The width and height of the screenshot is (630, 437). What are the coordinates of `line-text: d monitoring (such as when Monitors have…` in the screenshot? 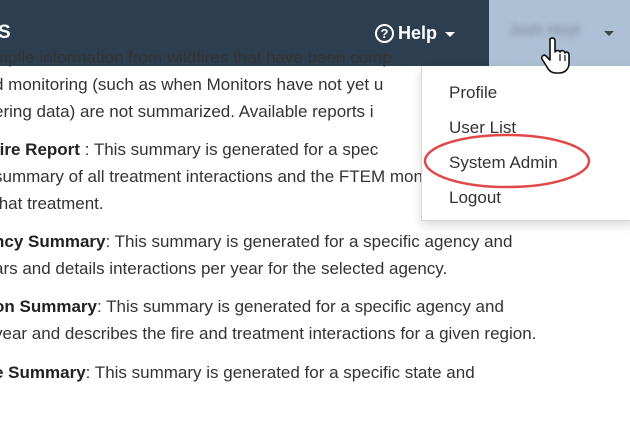 It's located at (192, 84).